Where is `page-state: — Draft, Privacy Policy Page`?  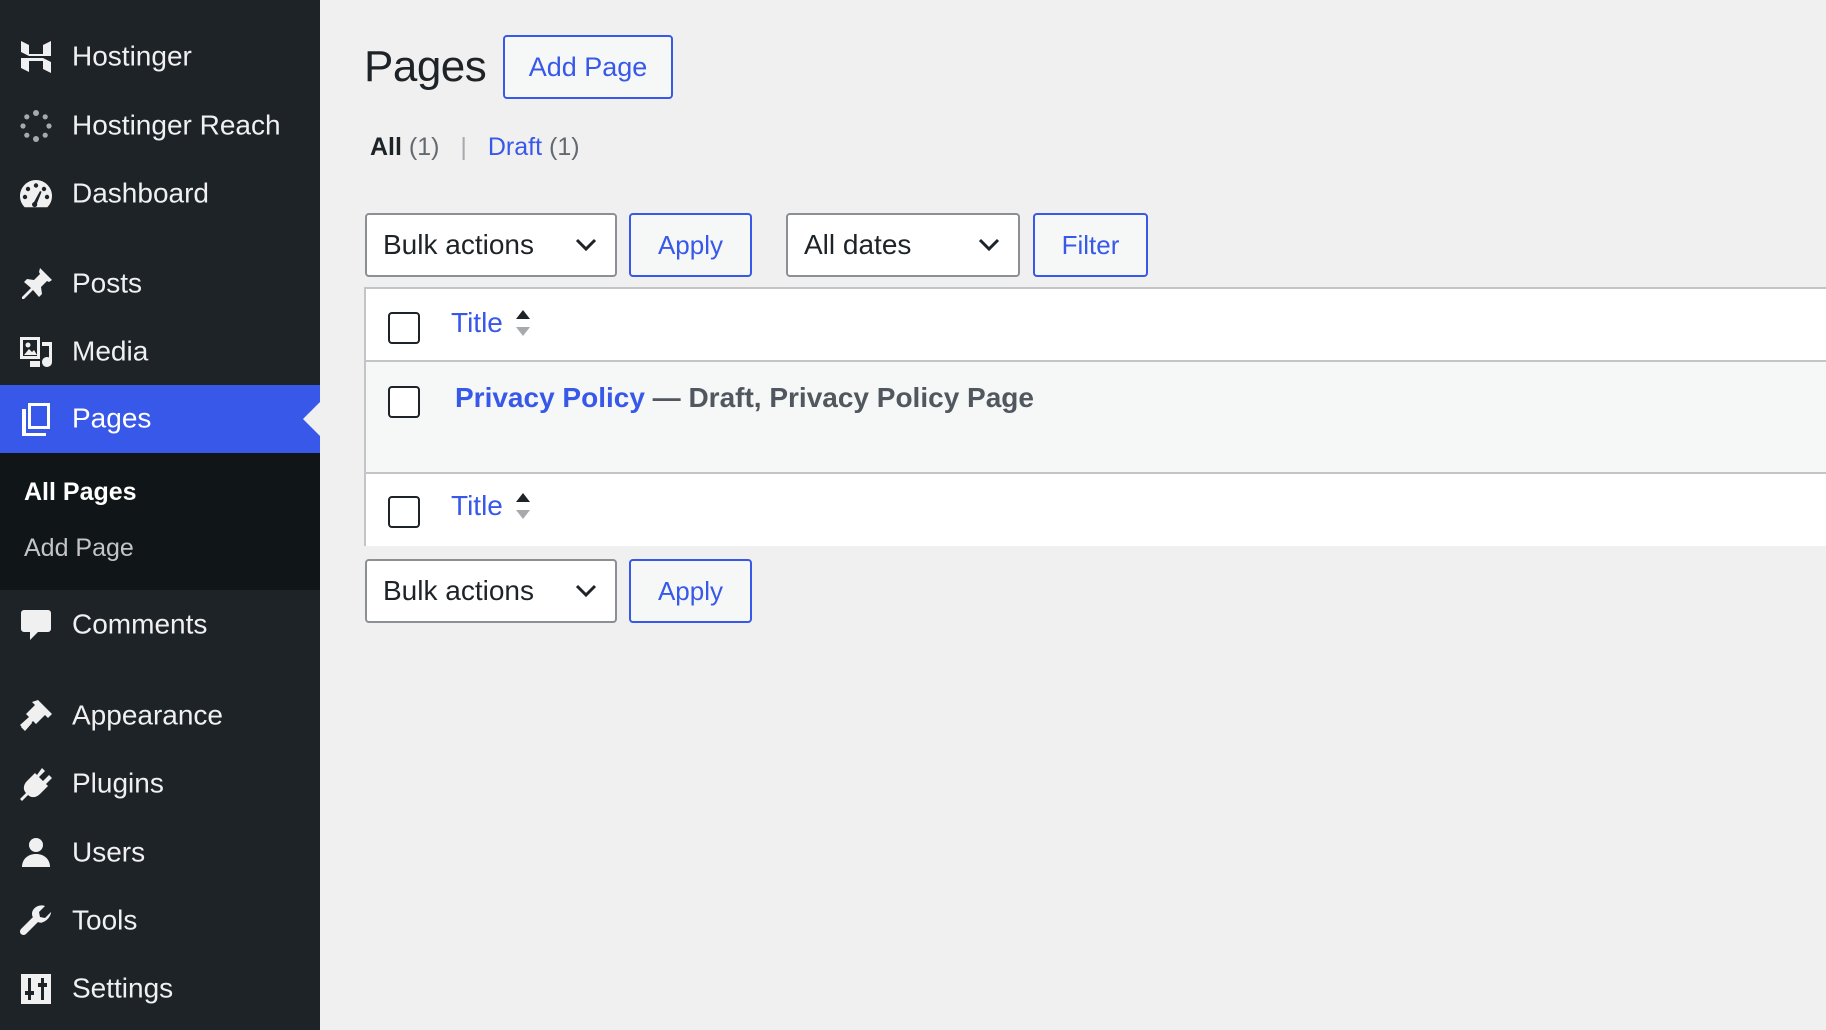
page-state: — Draft, Privacy Policy Page is located at coordinates (839, 397).